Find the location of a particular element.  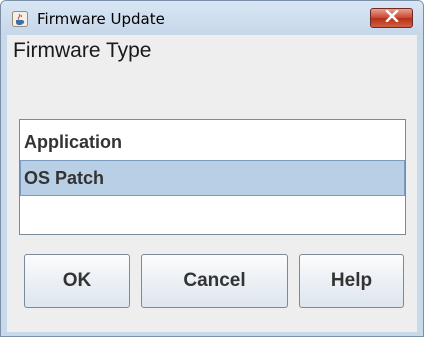

button-row: OK Cancel Help is located at coordinates (212, 281).